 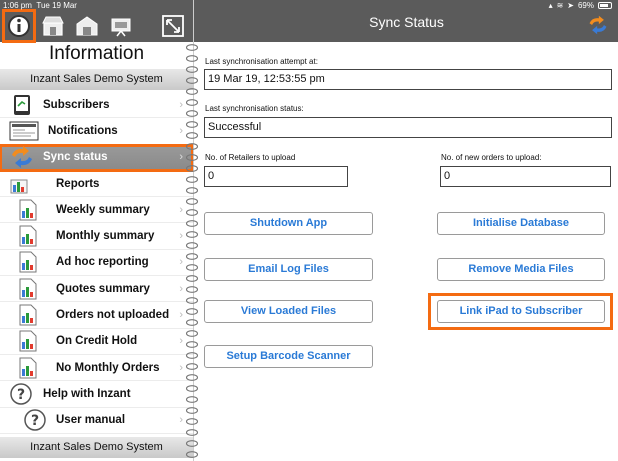 I want to click on presentation-icon, so click(x=121, y=26).